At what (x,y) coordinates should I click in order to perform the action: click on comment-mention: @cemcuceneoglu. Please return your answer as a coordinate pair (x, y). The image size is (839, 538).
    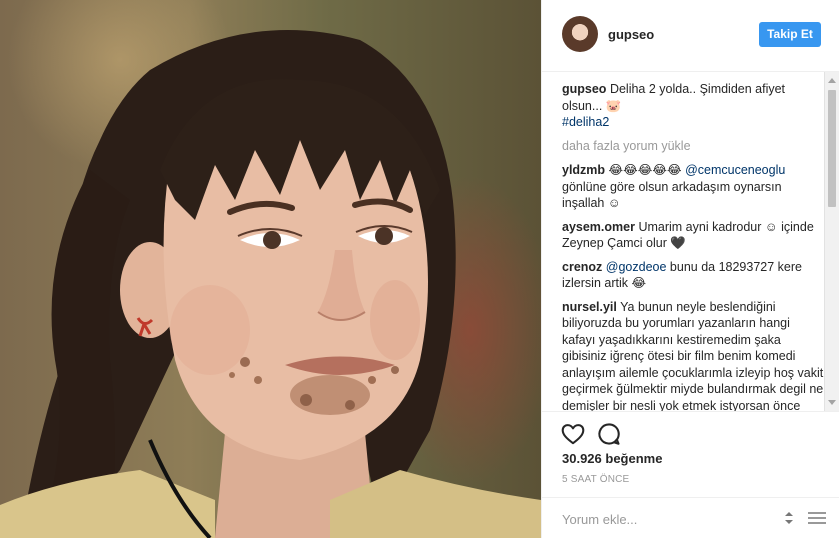
    Looking at the image, I should click on (735, 170).